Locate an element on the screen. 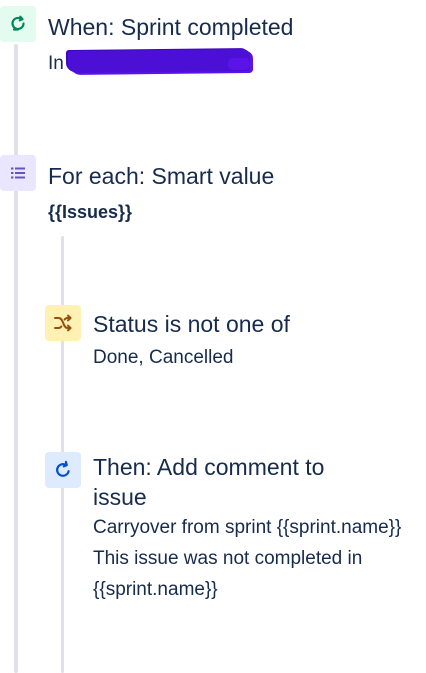 This screenshot has height=673, width=426. refresh-arrow-icon is located at coordinates (18, 23).